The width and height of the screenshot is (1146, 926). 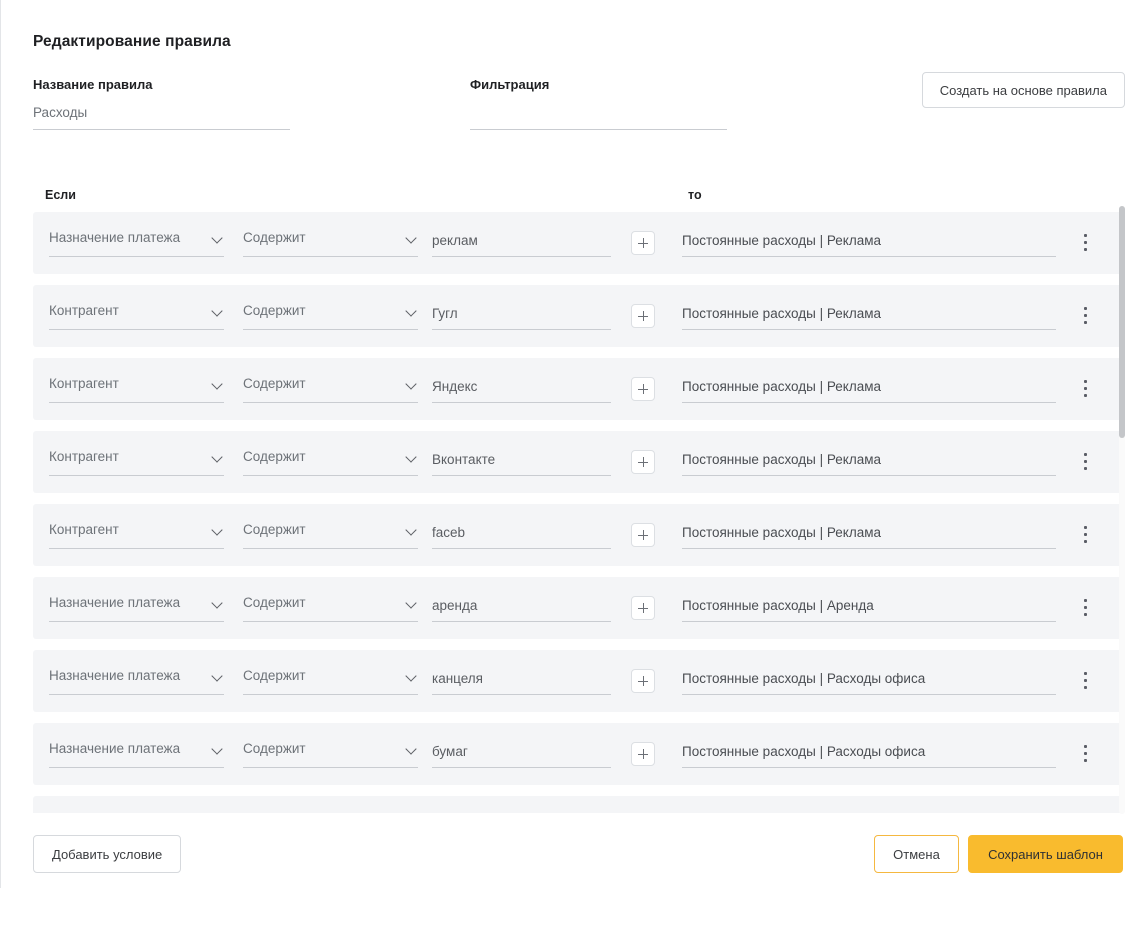 What do you see at coordinates (107, 854) in the screenshot?
I see `add-condition-button: Добавить условие` at bounding box center [107, 854].